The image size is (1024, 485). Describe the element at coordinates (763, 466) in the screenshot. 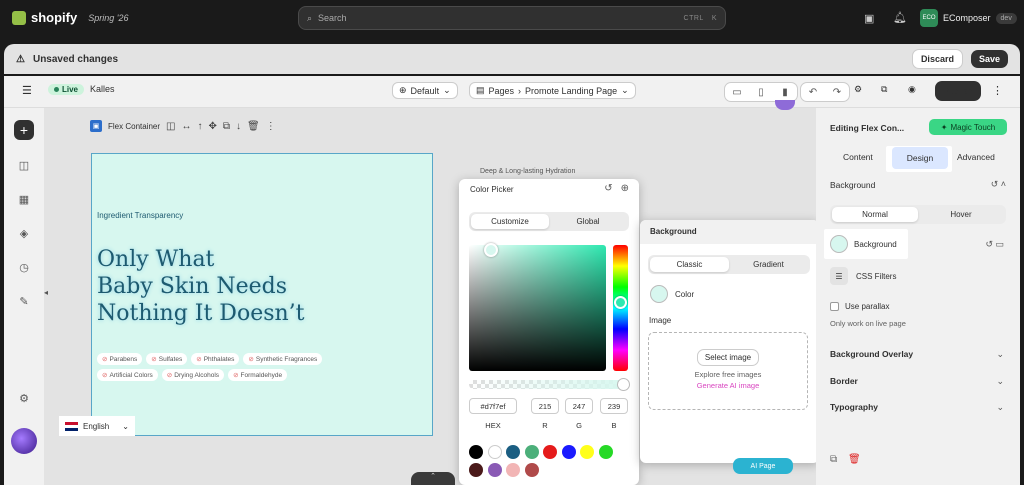

I see `ai-page-button: AI Page` at that location.